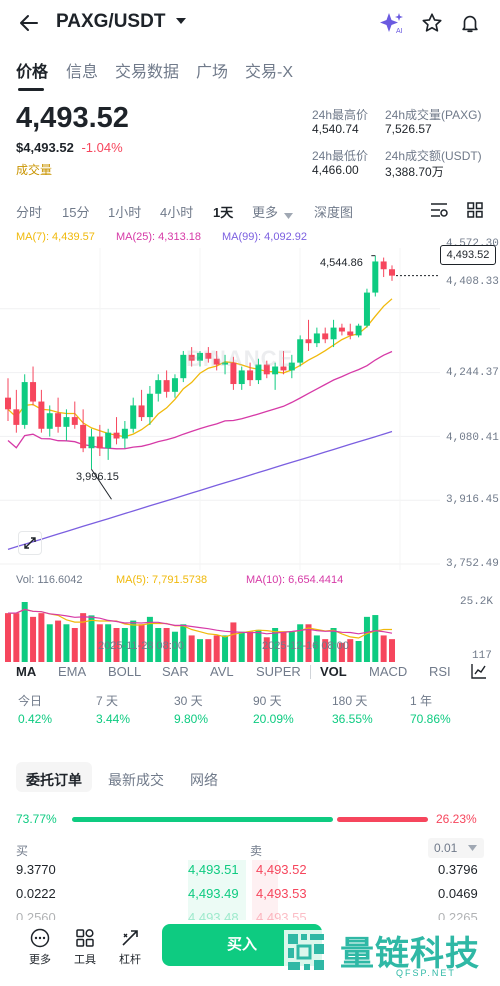 The height and width of the screenshot is (986, 500). I want to click on tab-price: 价格, so click(32, 70).